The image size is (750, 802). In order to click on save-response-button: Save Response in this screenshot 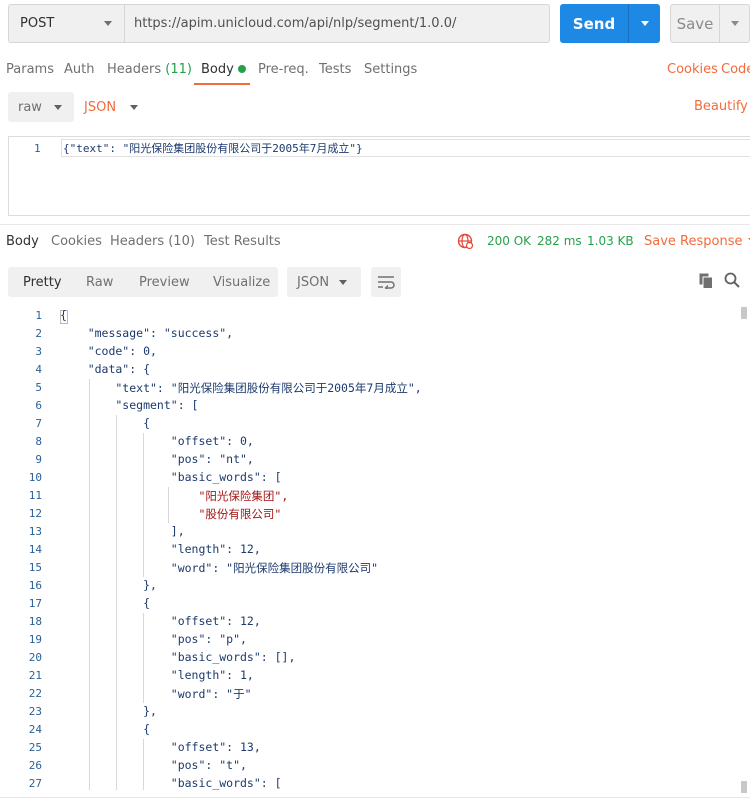, I will do `click(697, 241)`.